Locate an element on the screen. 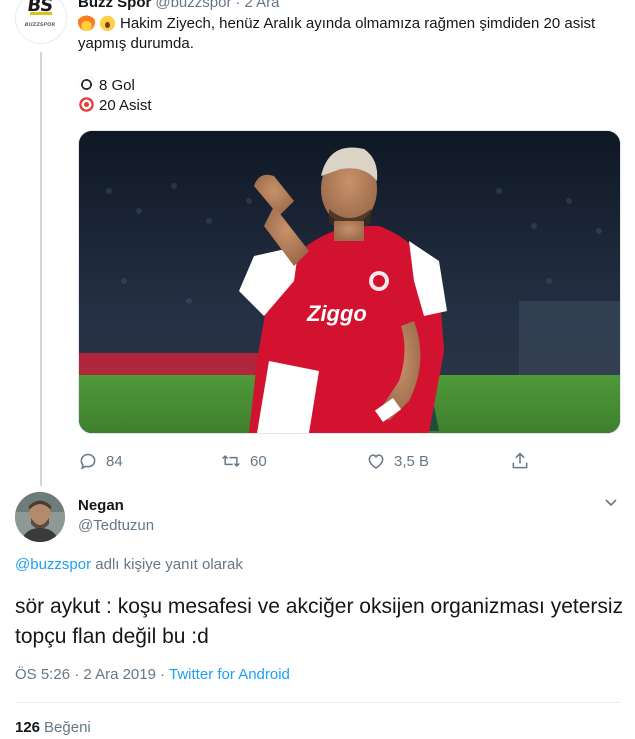 The image size is (635, 739). share-button is located at coordinates (520, 461).